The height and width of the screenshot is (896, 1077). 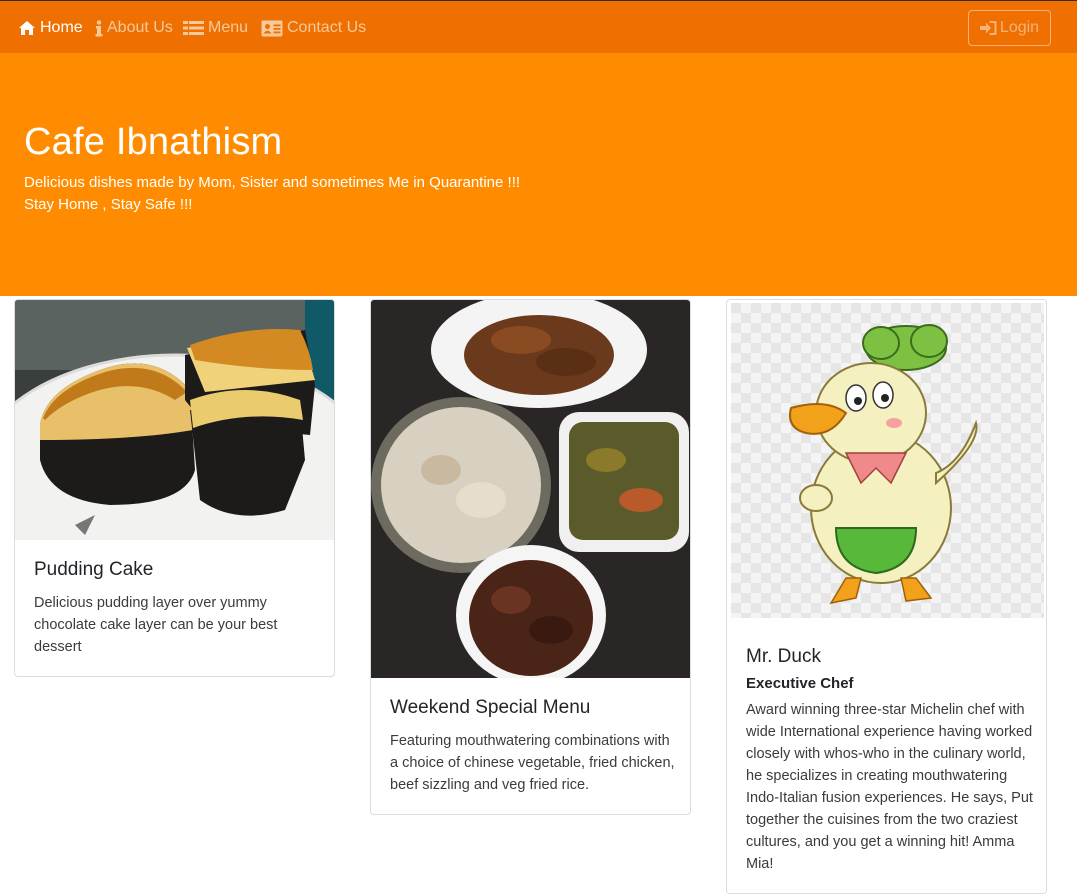 I want to click on card-title-pudding-cake: Pudding Cake, so click(x=94, y=569).